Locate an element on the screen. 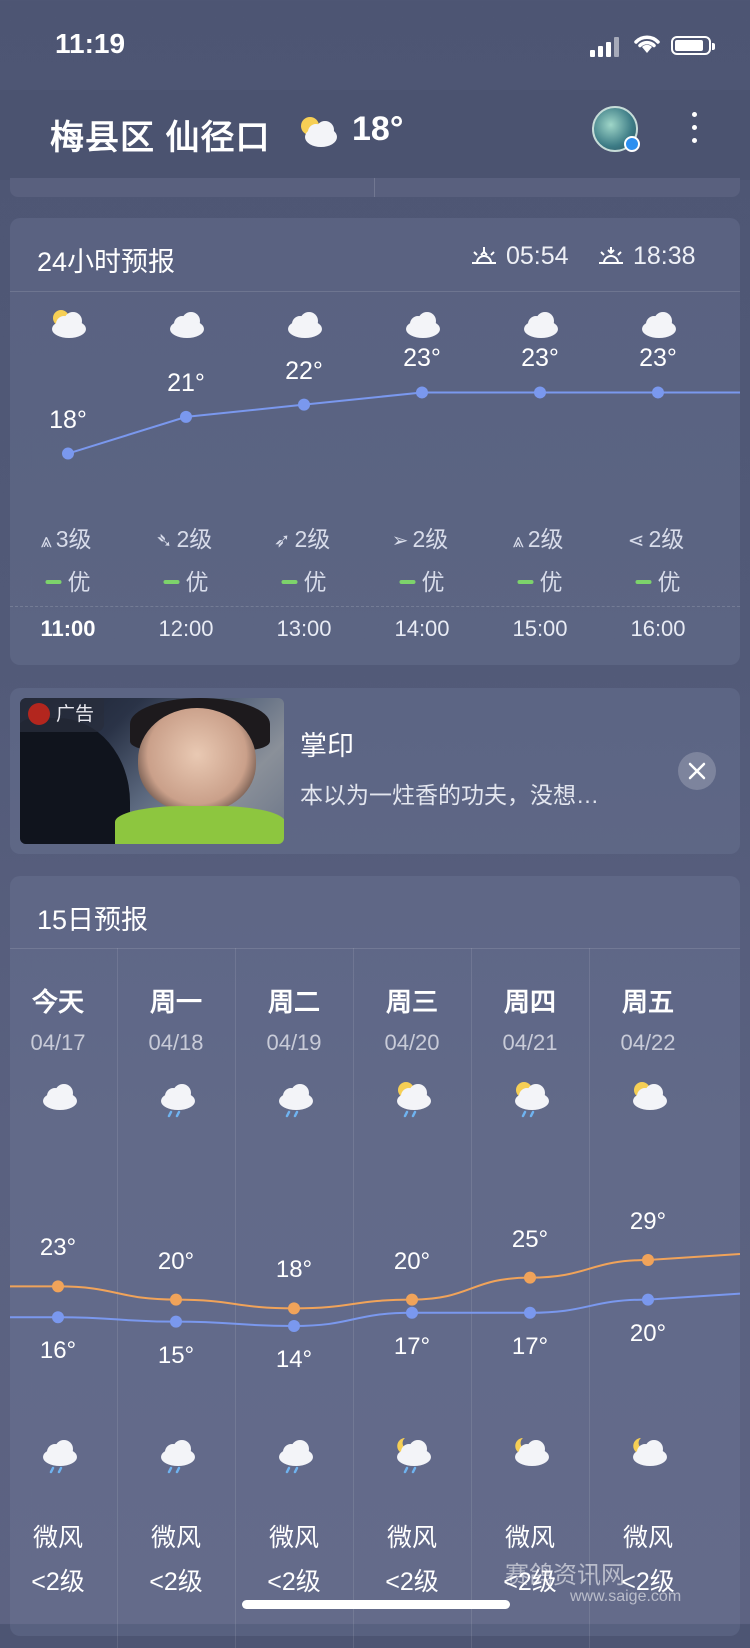  app-header: 梅县区 仙径口 18° is located at coordinates (375, 135).